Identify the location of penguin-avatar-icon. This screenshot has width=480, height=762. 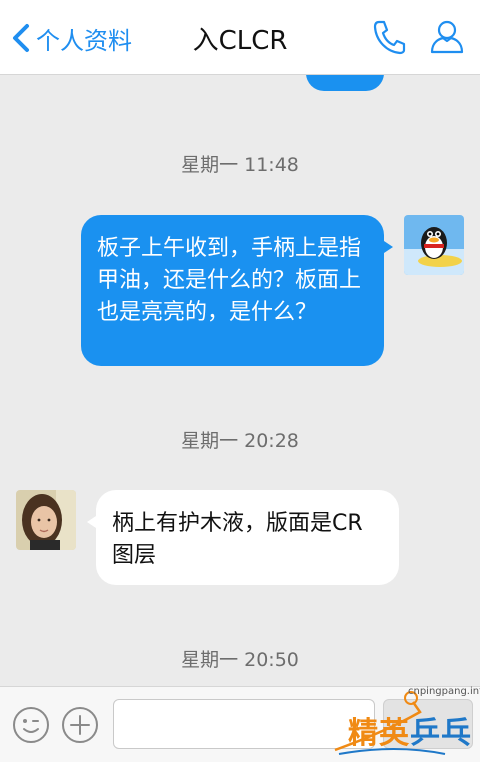
(434, 245).